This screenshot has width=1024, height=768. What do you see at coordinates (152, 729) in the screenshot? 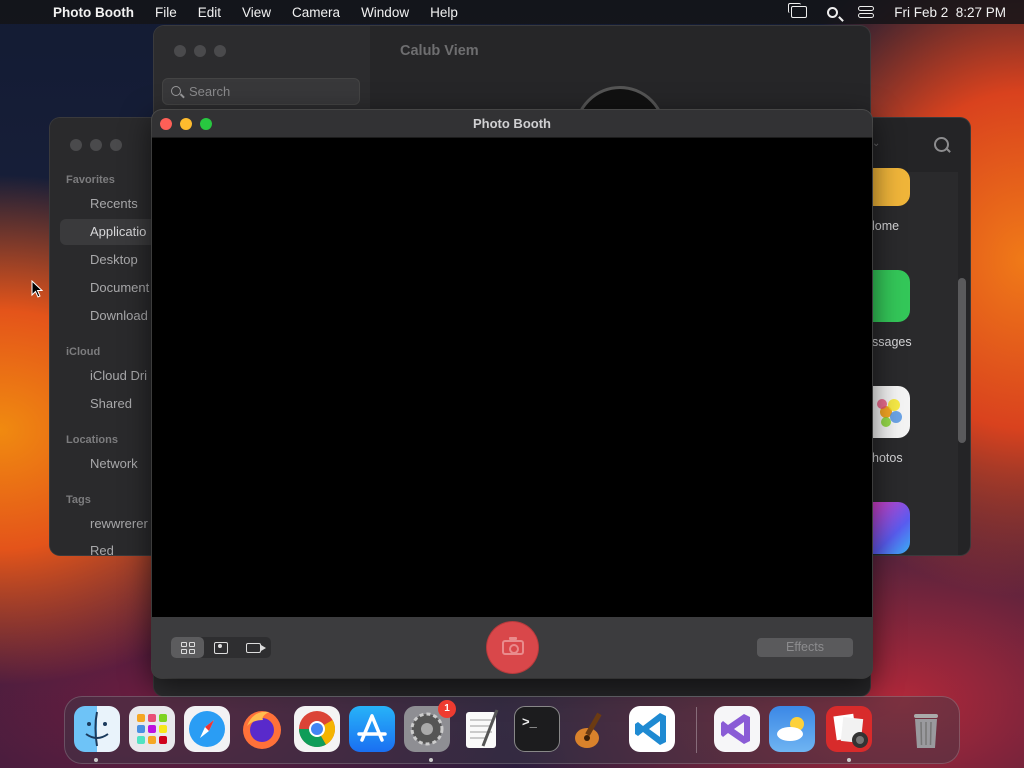
I see `launchpad-dock-icon` at bounding box center [152, 729].